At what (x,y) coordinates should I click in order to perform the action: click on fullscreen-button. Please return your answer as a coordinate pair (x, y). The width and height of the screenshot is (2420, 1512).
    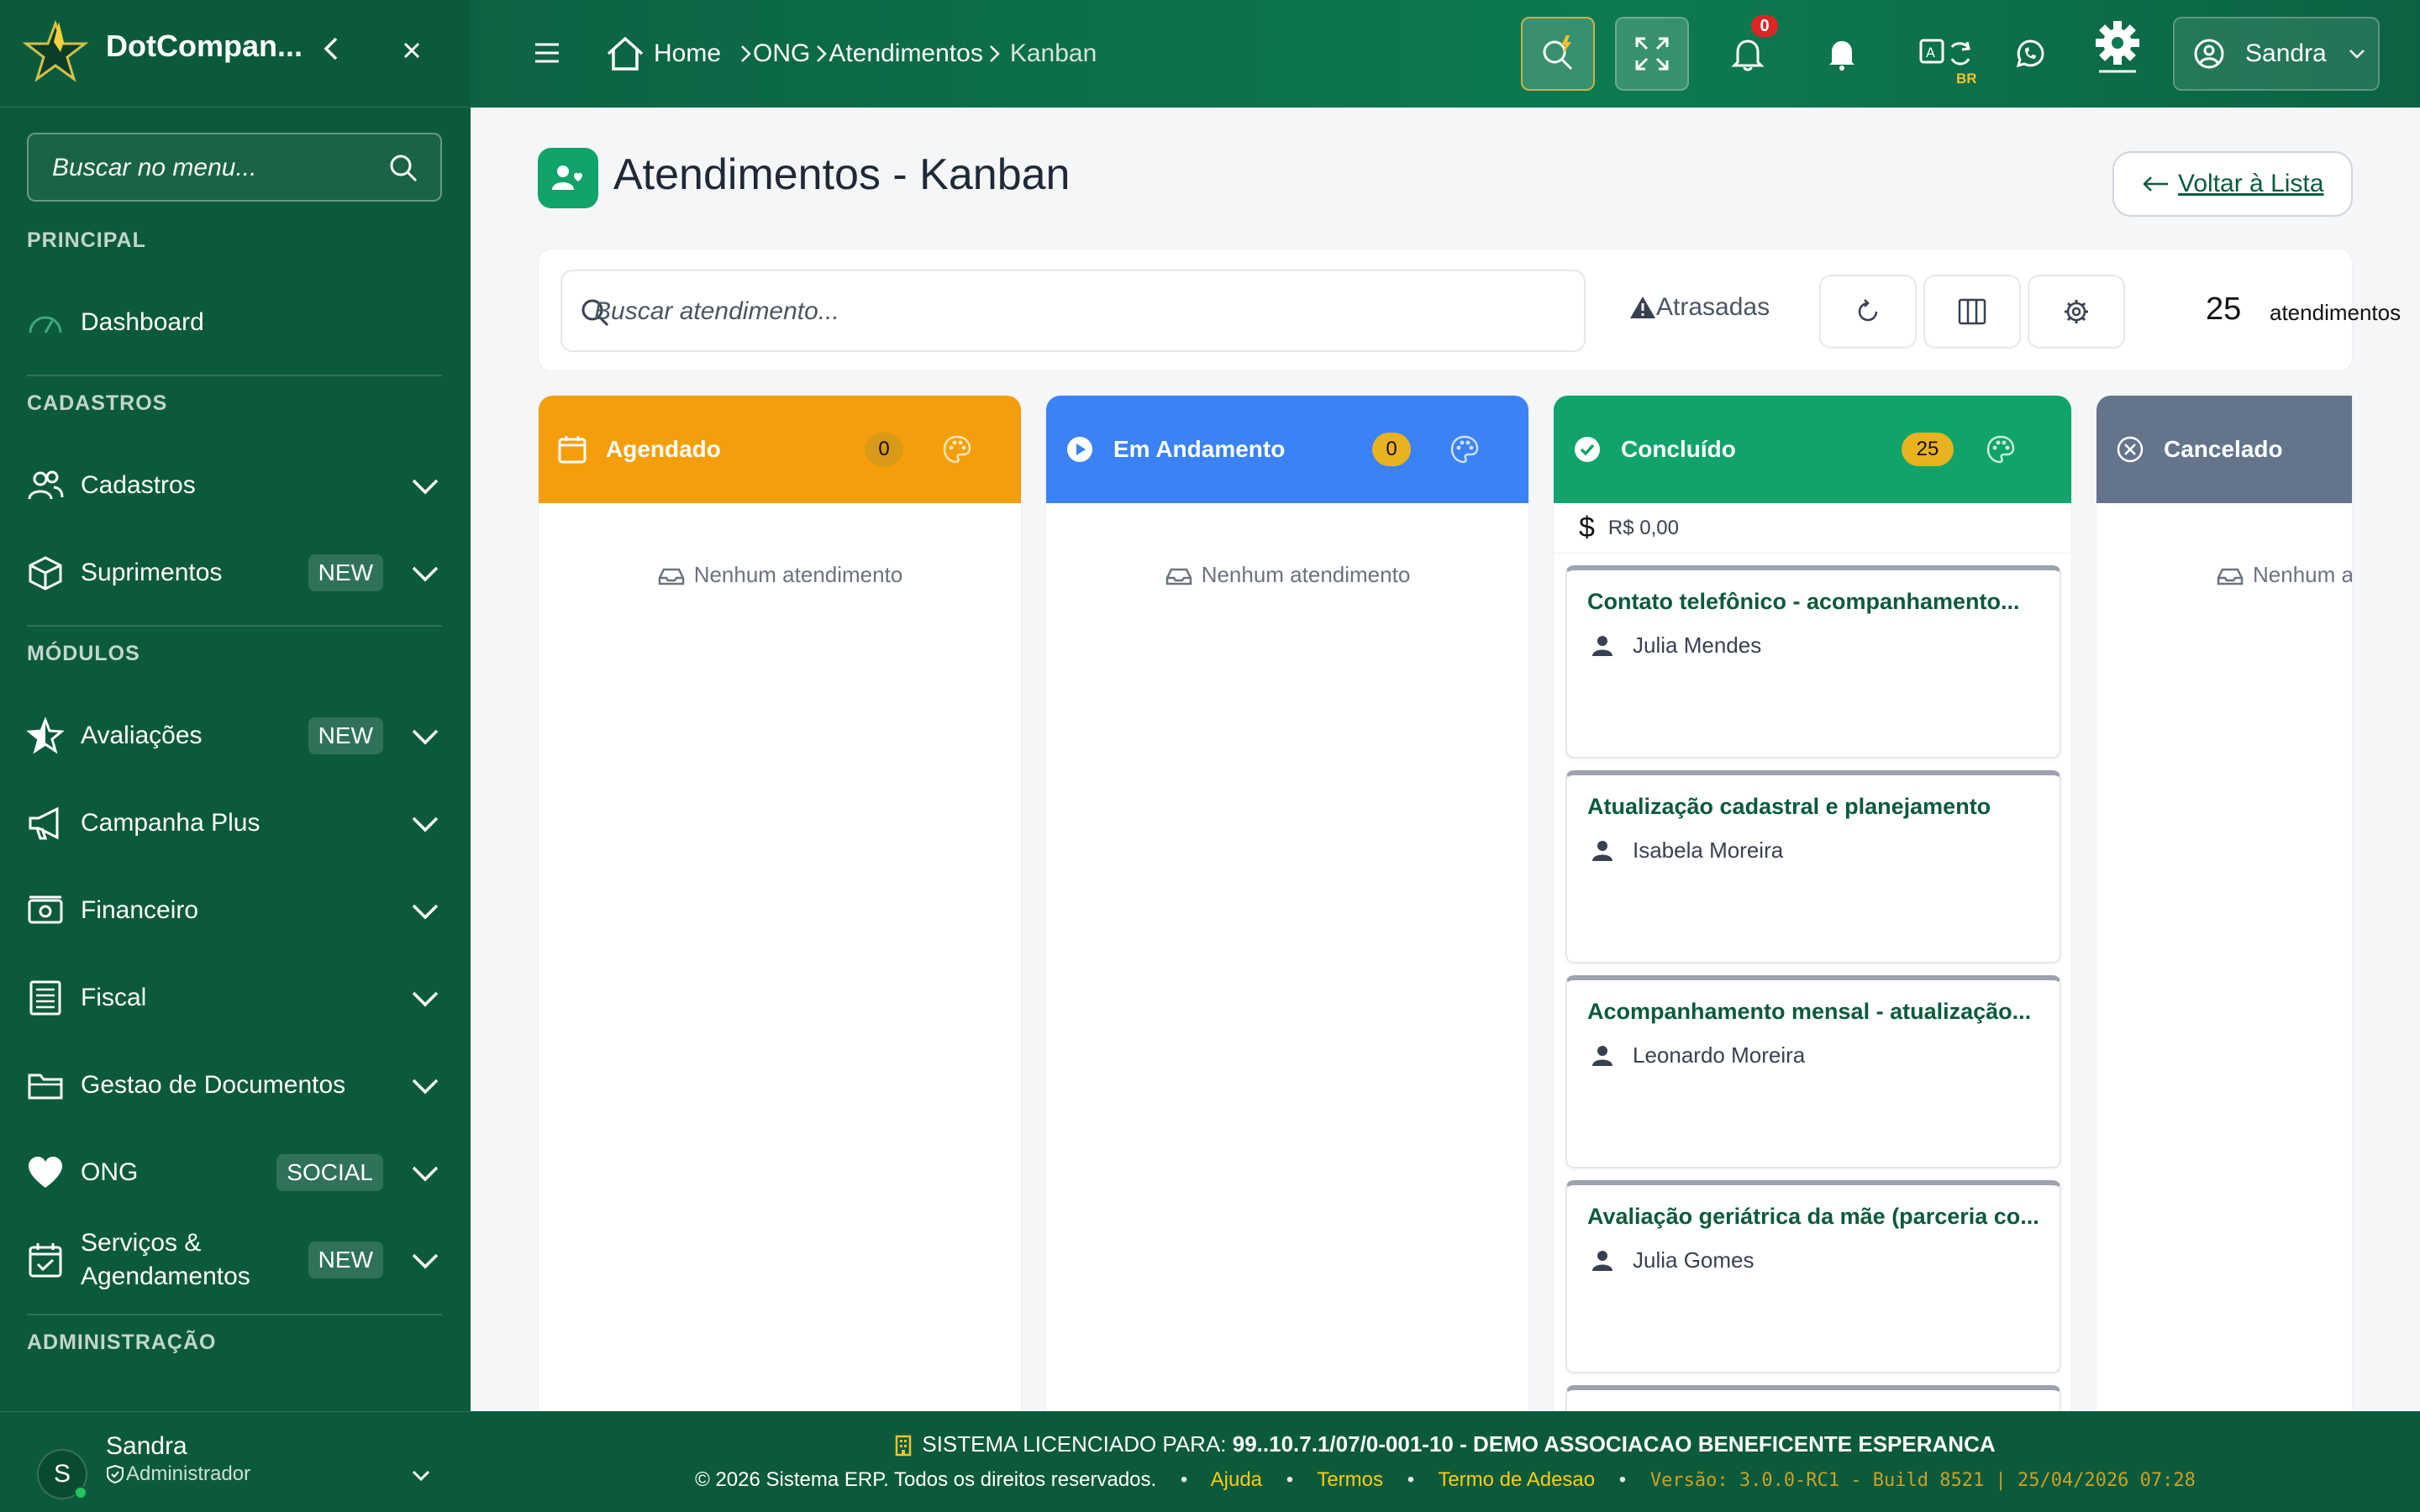
    Looking at the image, I should click on (1652, 54).